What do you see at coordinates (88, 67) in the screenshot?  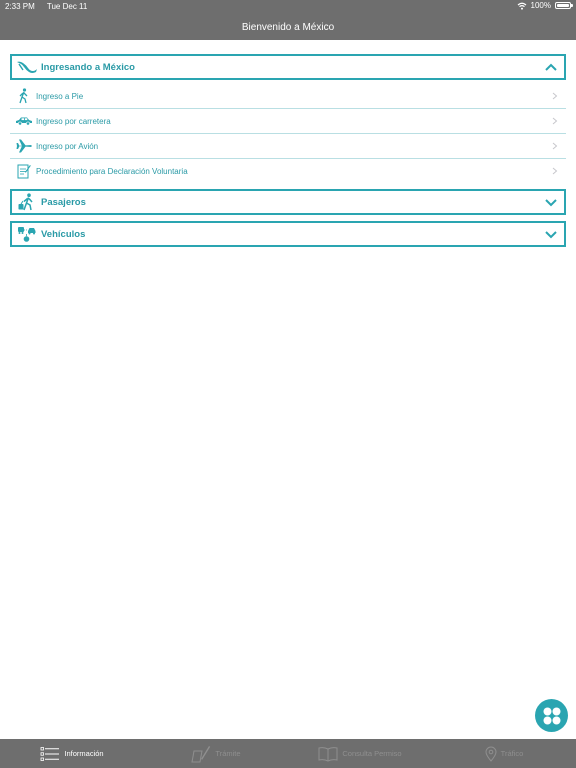 I see `section-title: Ingresando a México` at bounding box center [88, 67].